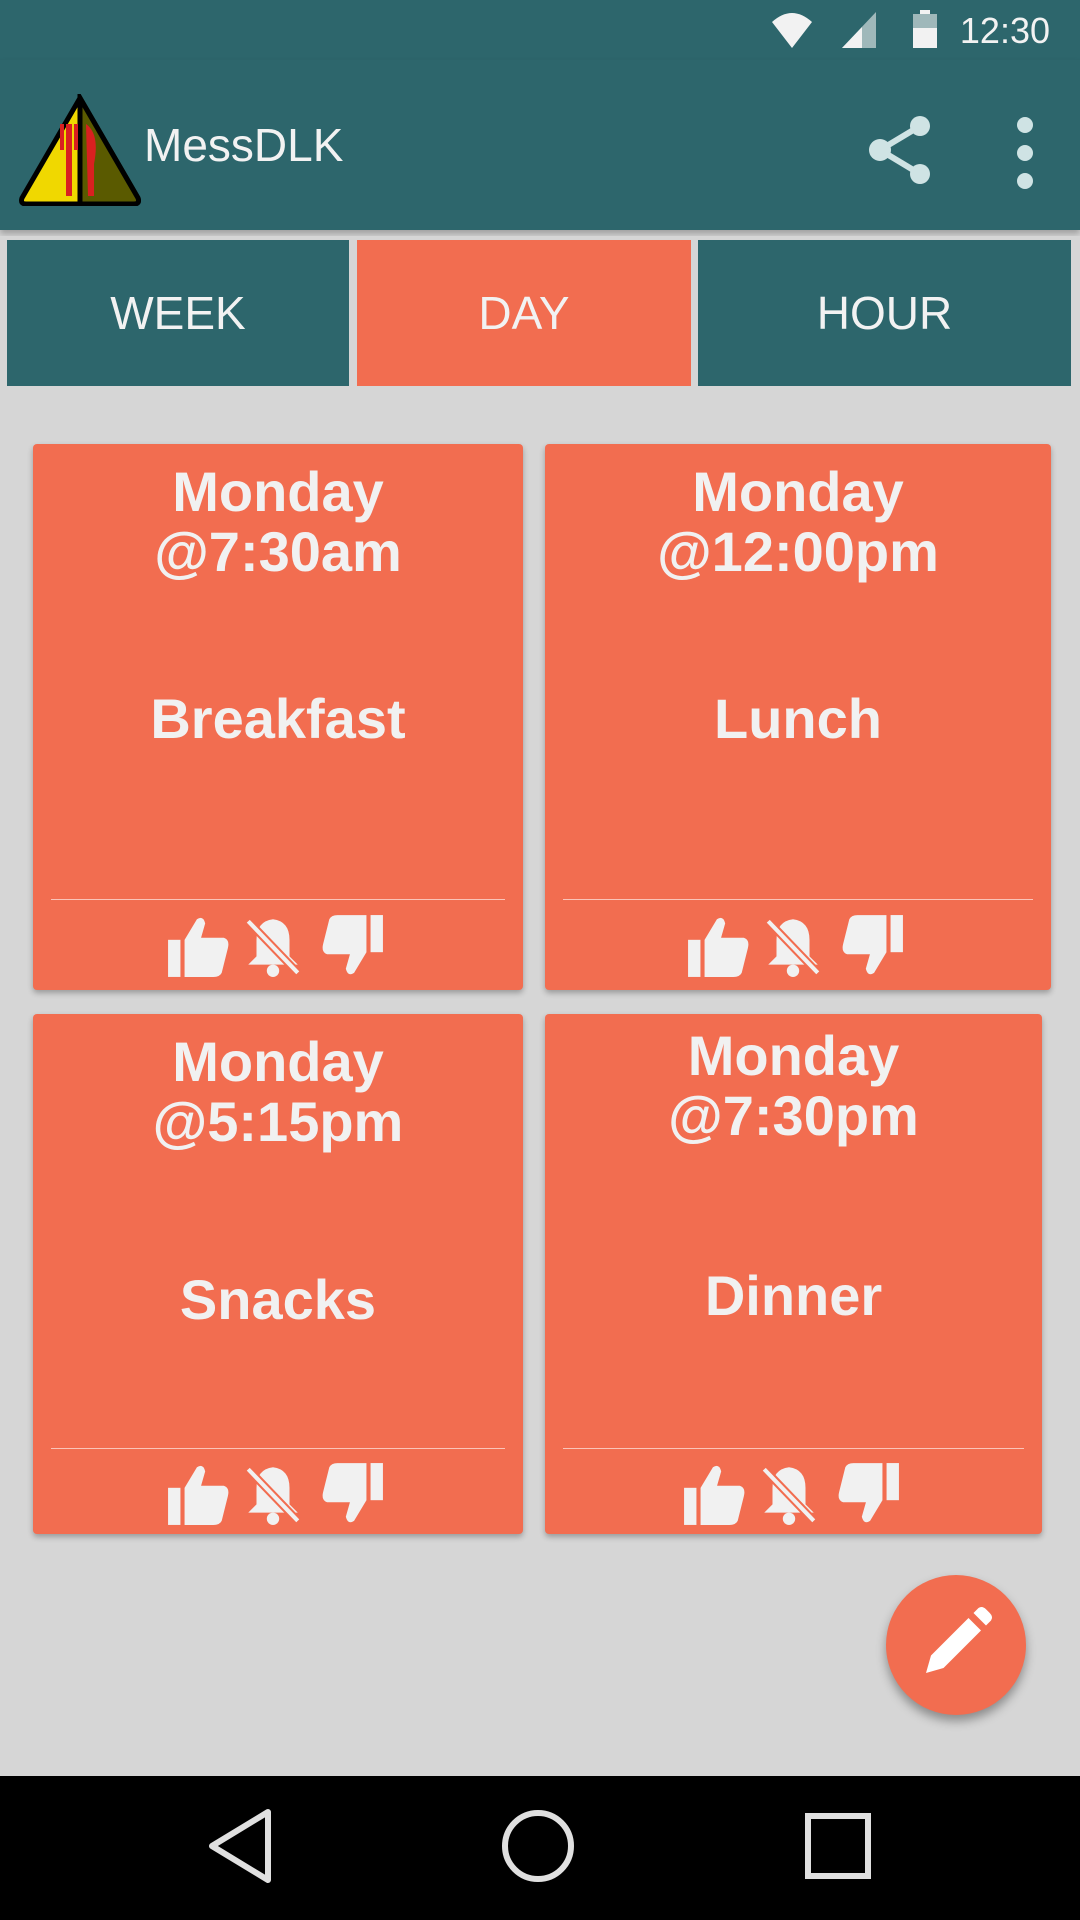 Image resolution: width=1080 pixels, height=1920 pixels. Describe the element at coordinates (244, 145) in the screenshot. I see `app-title: MessDLK` at that location.